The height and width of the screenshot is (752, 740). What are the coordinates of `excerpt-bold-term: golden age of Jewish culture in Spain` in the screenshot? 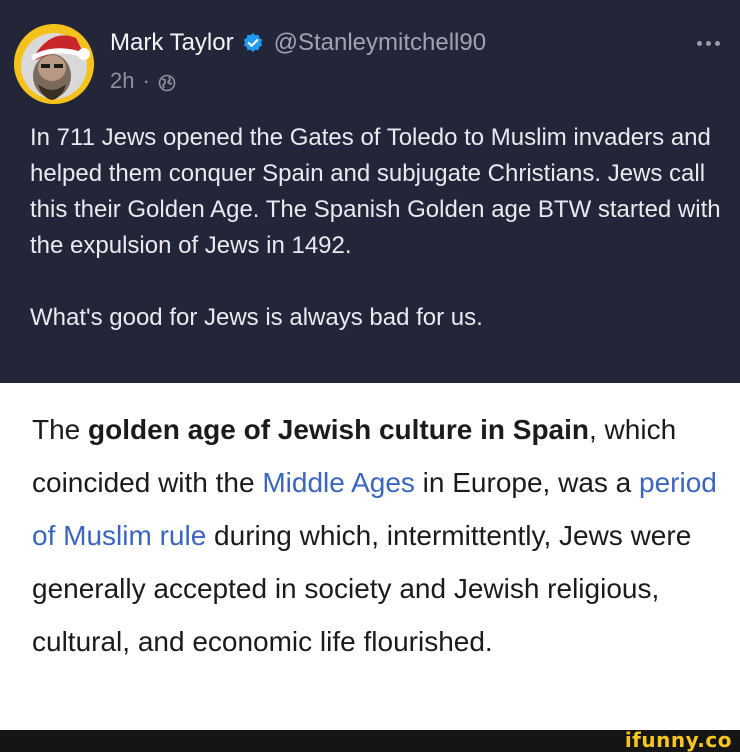 It's located at (338, 429).